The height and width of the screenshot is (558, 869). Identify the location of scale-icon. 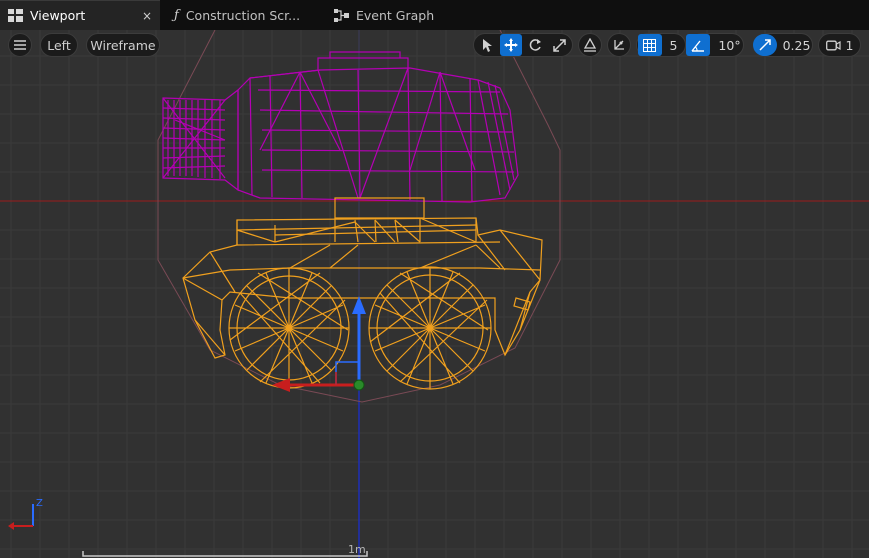
(559, 45).